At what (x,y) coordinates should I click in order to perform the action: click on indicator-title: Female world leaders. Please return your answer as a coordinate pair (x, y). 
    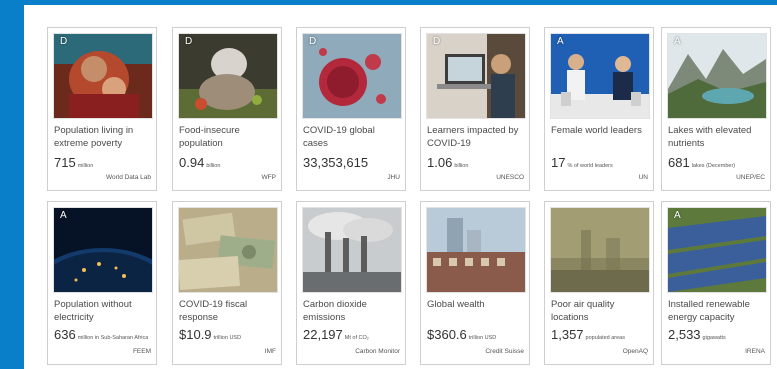
    Looking at the image, I should click on (596, 130).